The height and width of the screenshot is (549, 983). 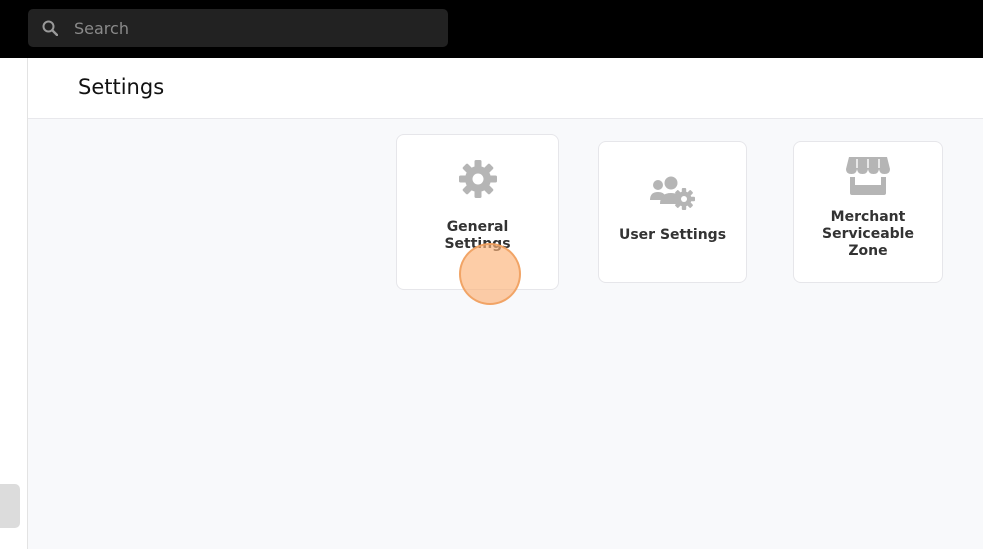 What do you see at coordinates (14, 303) in the screenshot?
I see `sidebar` at bounding box center [14, 303].